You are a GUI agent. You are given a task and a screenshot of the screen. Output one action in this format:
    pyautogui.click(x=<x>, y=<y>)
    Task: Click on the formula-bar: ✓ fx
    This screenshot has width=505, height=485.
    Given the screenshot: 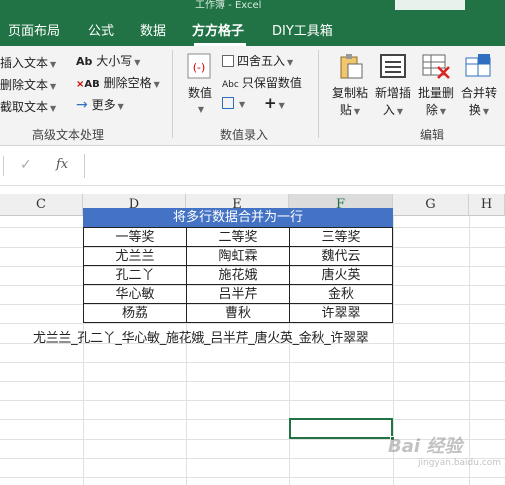 What is the action you would take?
    pyautogui.click(x=252, y=166)
    